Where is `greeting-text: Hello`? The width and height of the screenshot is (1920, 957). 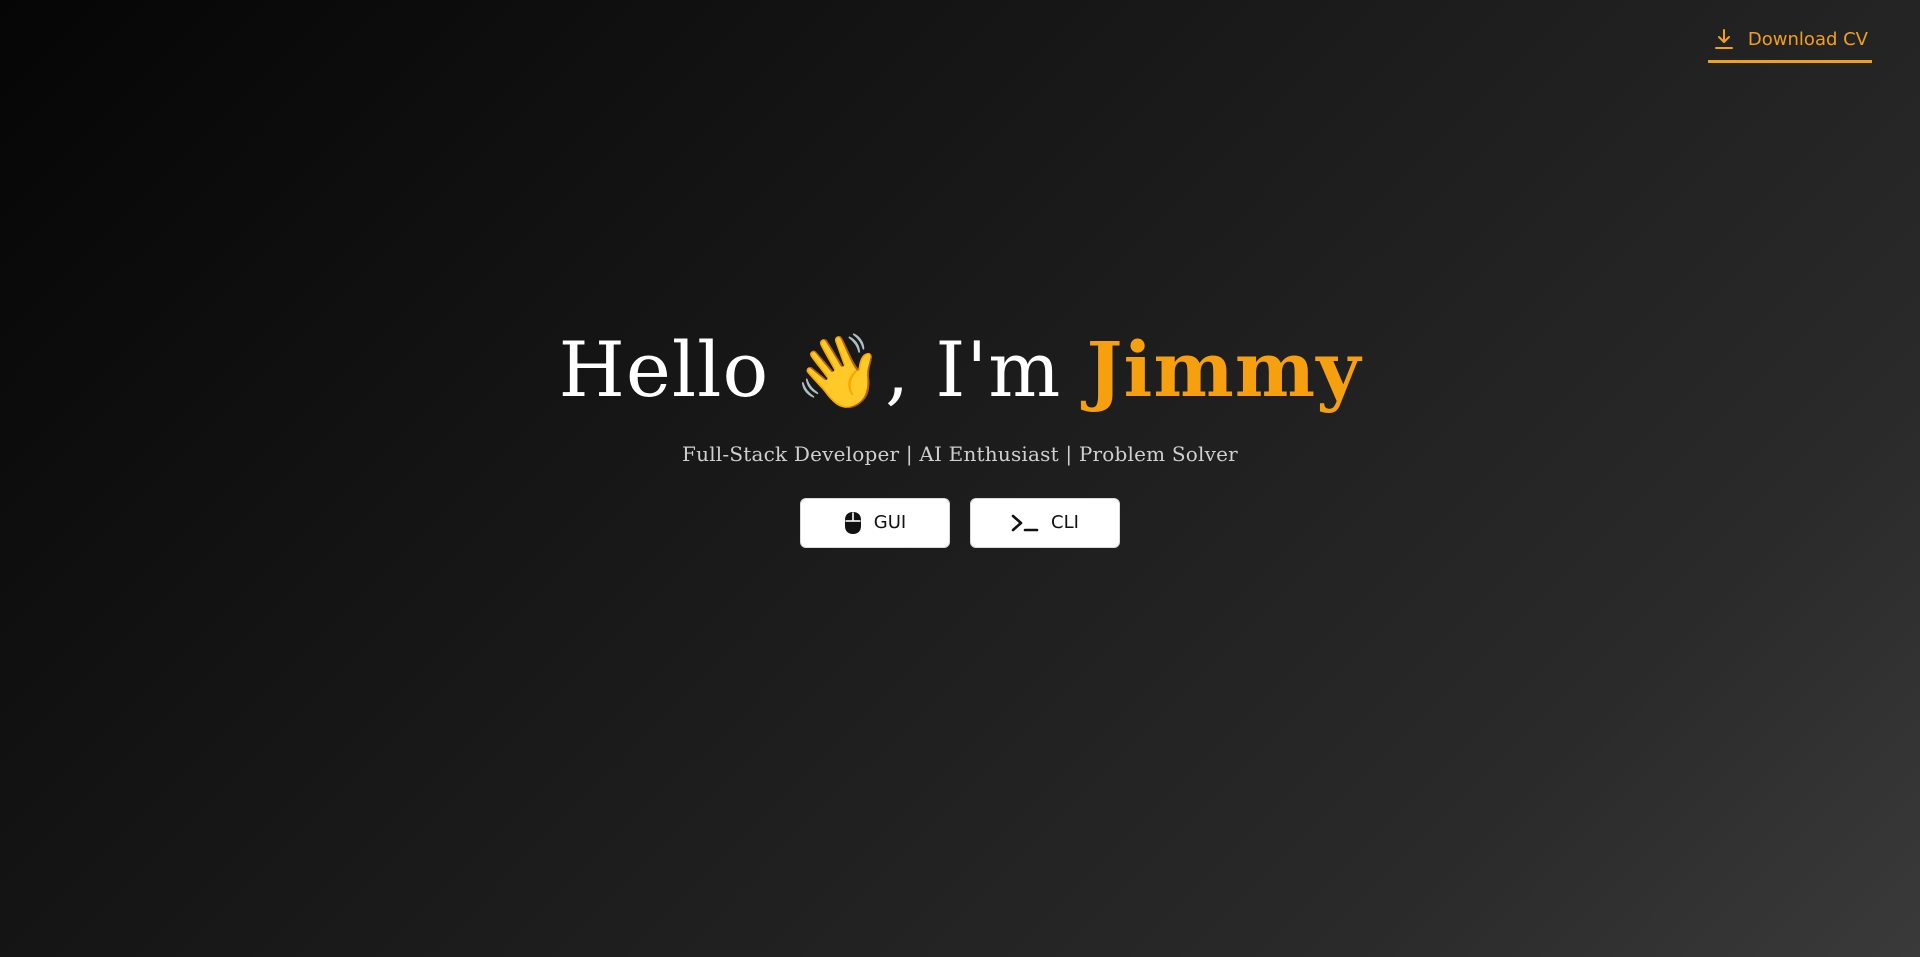
greeting-text: Hello is located at coordinates (664, 369).